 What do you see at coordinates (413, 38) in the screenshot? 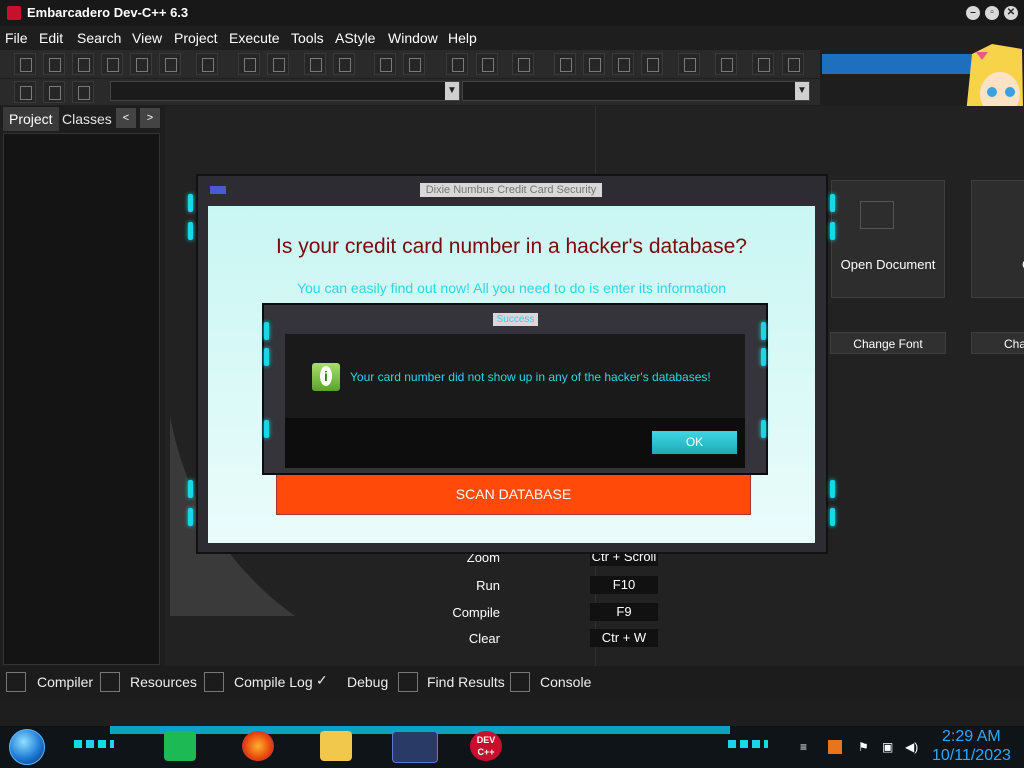
I see `menu-window: Window` at bounding box center [413, 38].